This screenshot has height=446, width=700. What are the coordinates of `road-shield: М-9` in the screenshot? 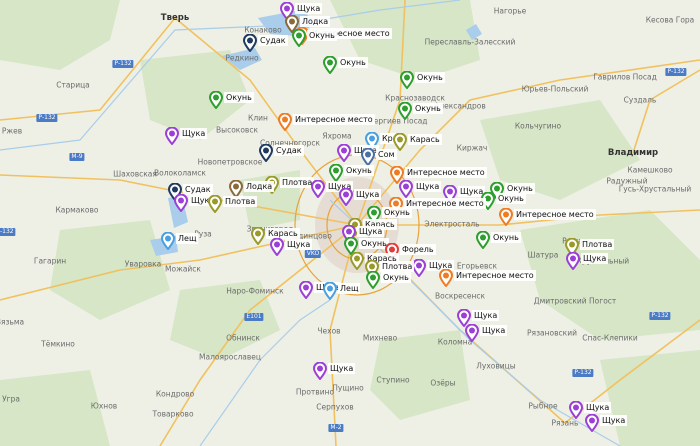 It's located at (77, 157).